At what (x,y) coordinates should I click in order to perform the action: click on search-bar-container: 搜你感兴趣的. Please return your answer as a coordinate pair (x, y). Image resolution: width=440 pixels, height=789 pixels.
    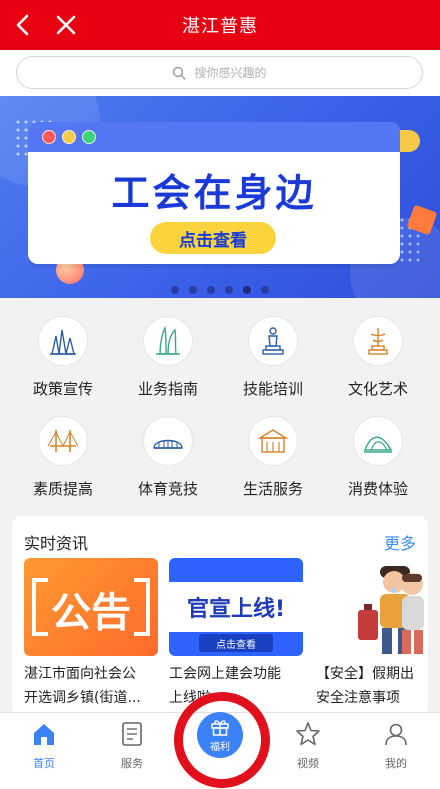
    Looking at the image, I should click on (220, 73).